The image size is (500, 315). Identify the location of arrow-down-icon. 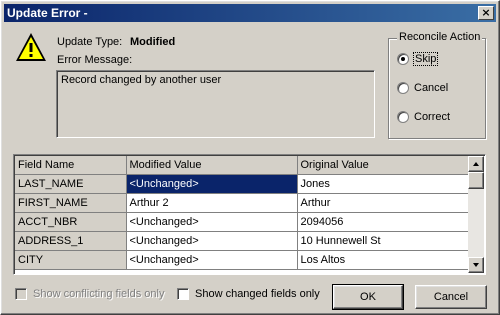
(476, 265).